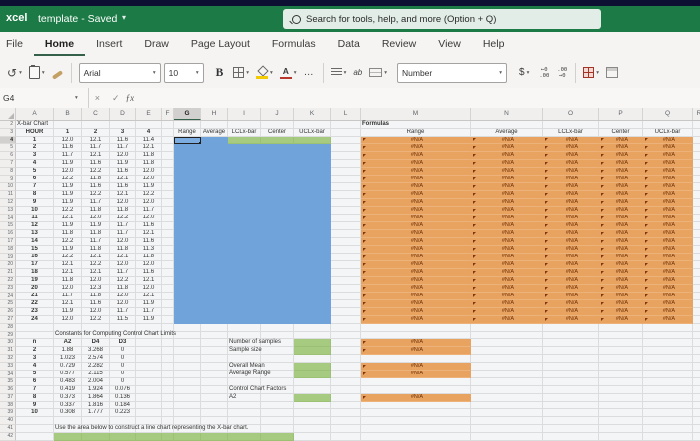 The height and width of the screenshot is (441, 700). Describe the element at coordinates (571, 195) in the screenshot. I see `cell-O11: #N/A` at that location.